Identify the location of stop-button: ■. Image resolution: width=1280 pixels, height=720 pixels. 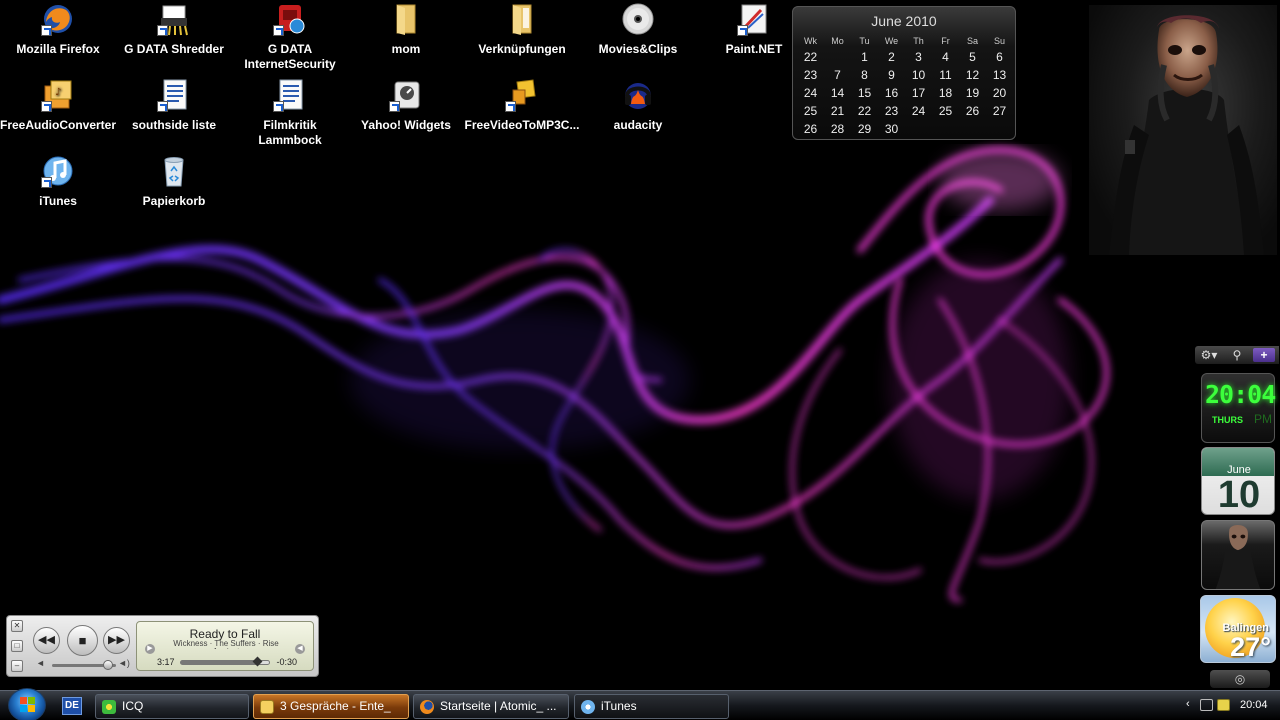
(82, 640).